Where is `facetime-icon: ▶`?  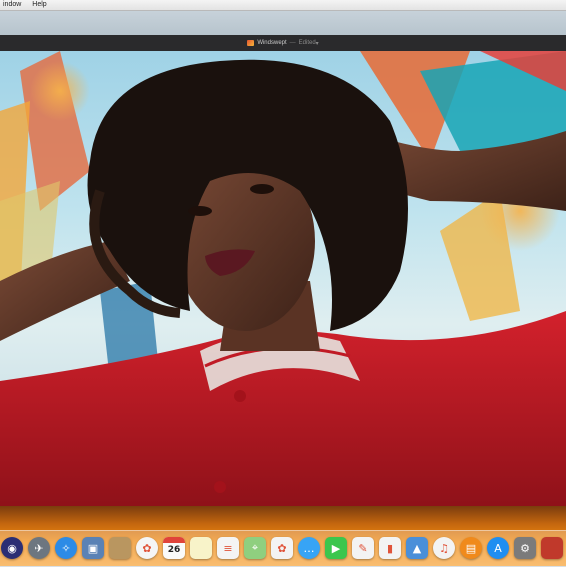
facetime-icon: ▶ is located at coordinates (336, 548).